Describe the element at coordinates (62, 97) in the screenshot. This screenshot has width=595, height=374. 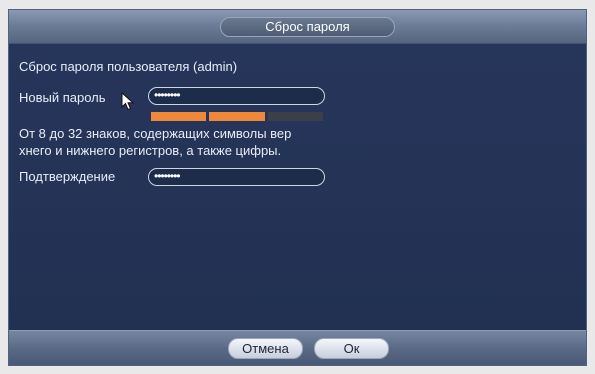
I see `new-password-label: Новый пароль` at that location.